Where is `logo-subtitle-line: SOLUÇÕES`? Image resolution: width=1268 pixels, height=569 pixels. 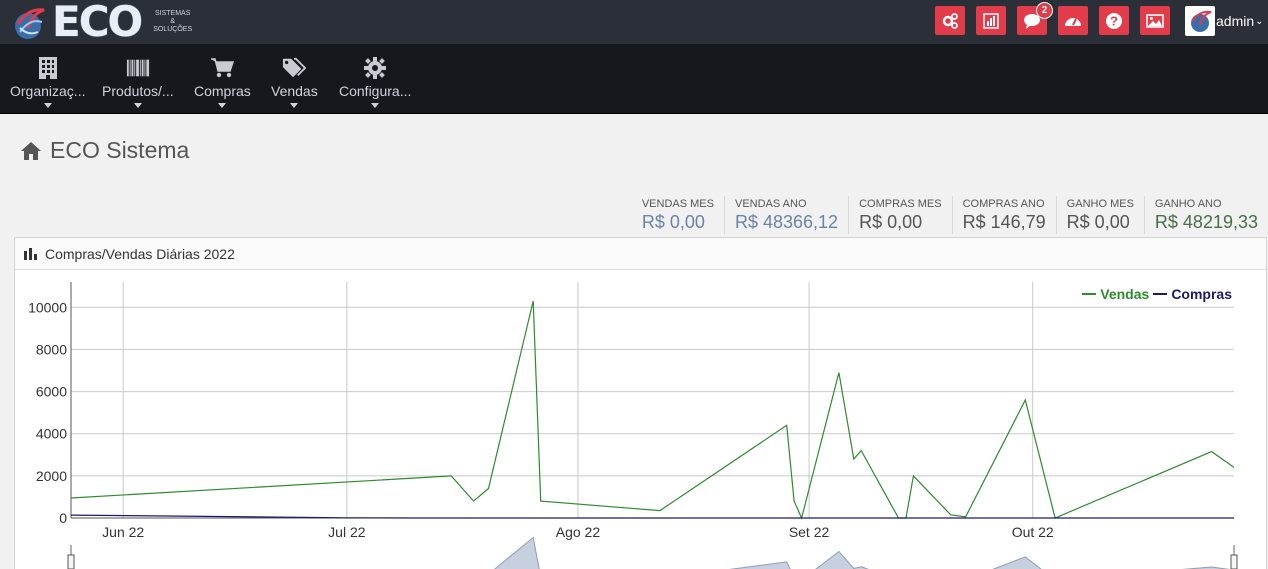 logo-subtitle-line: SOLUÇÕES is located at coordinates (173, 29).